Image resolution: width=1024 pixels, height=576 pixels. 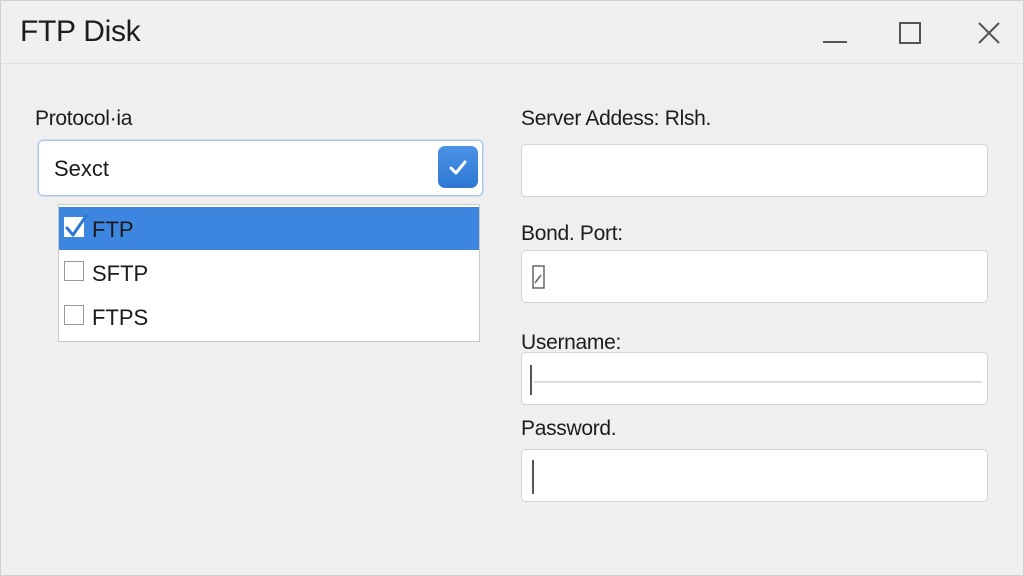 I want to click on protocol-dropdown-list: FTP SFTP FTPS, so click(x=269, y=273).